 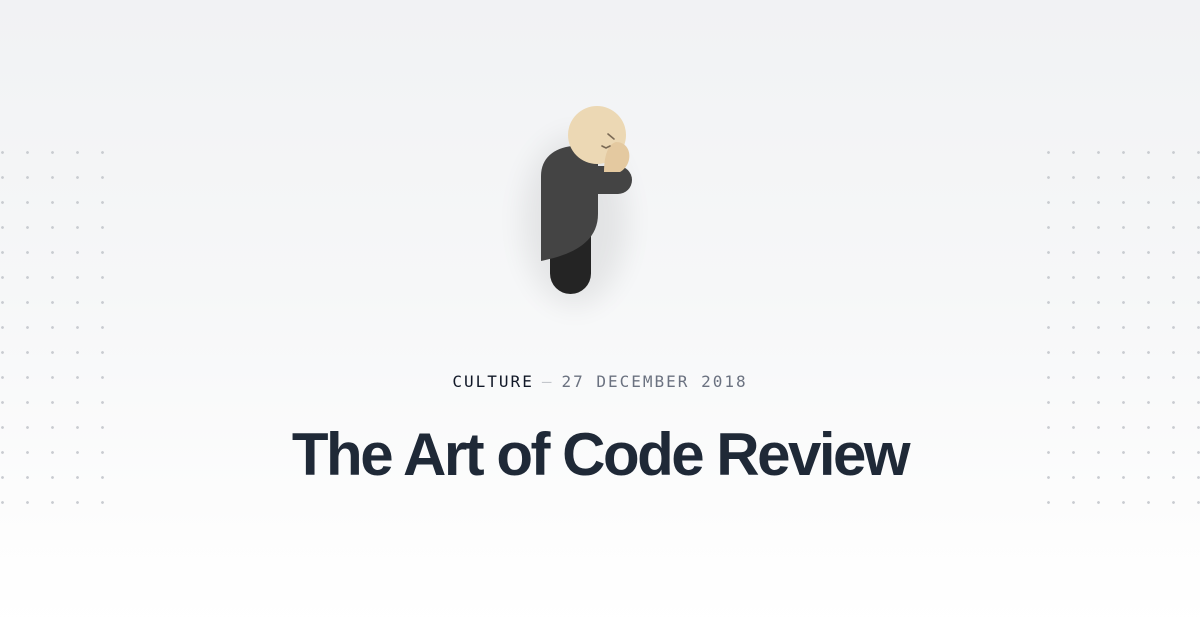 I want to click on post-meta: CULTURE — 27 DECEMBER 2018, so click(x=600, y=381).